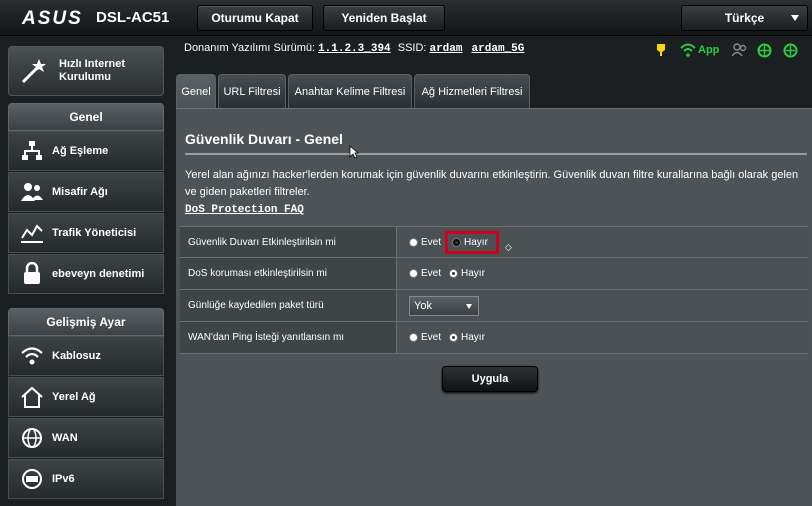  Describe the element at coordinates (288, 337) in the screenshot. I see `row-label: WAN'dan Ping İsteği yanıtlansın mı` at that location.